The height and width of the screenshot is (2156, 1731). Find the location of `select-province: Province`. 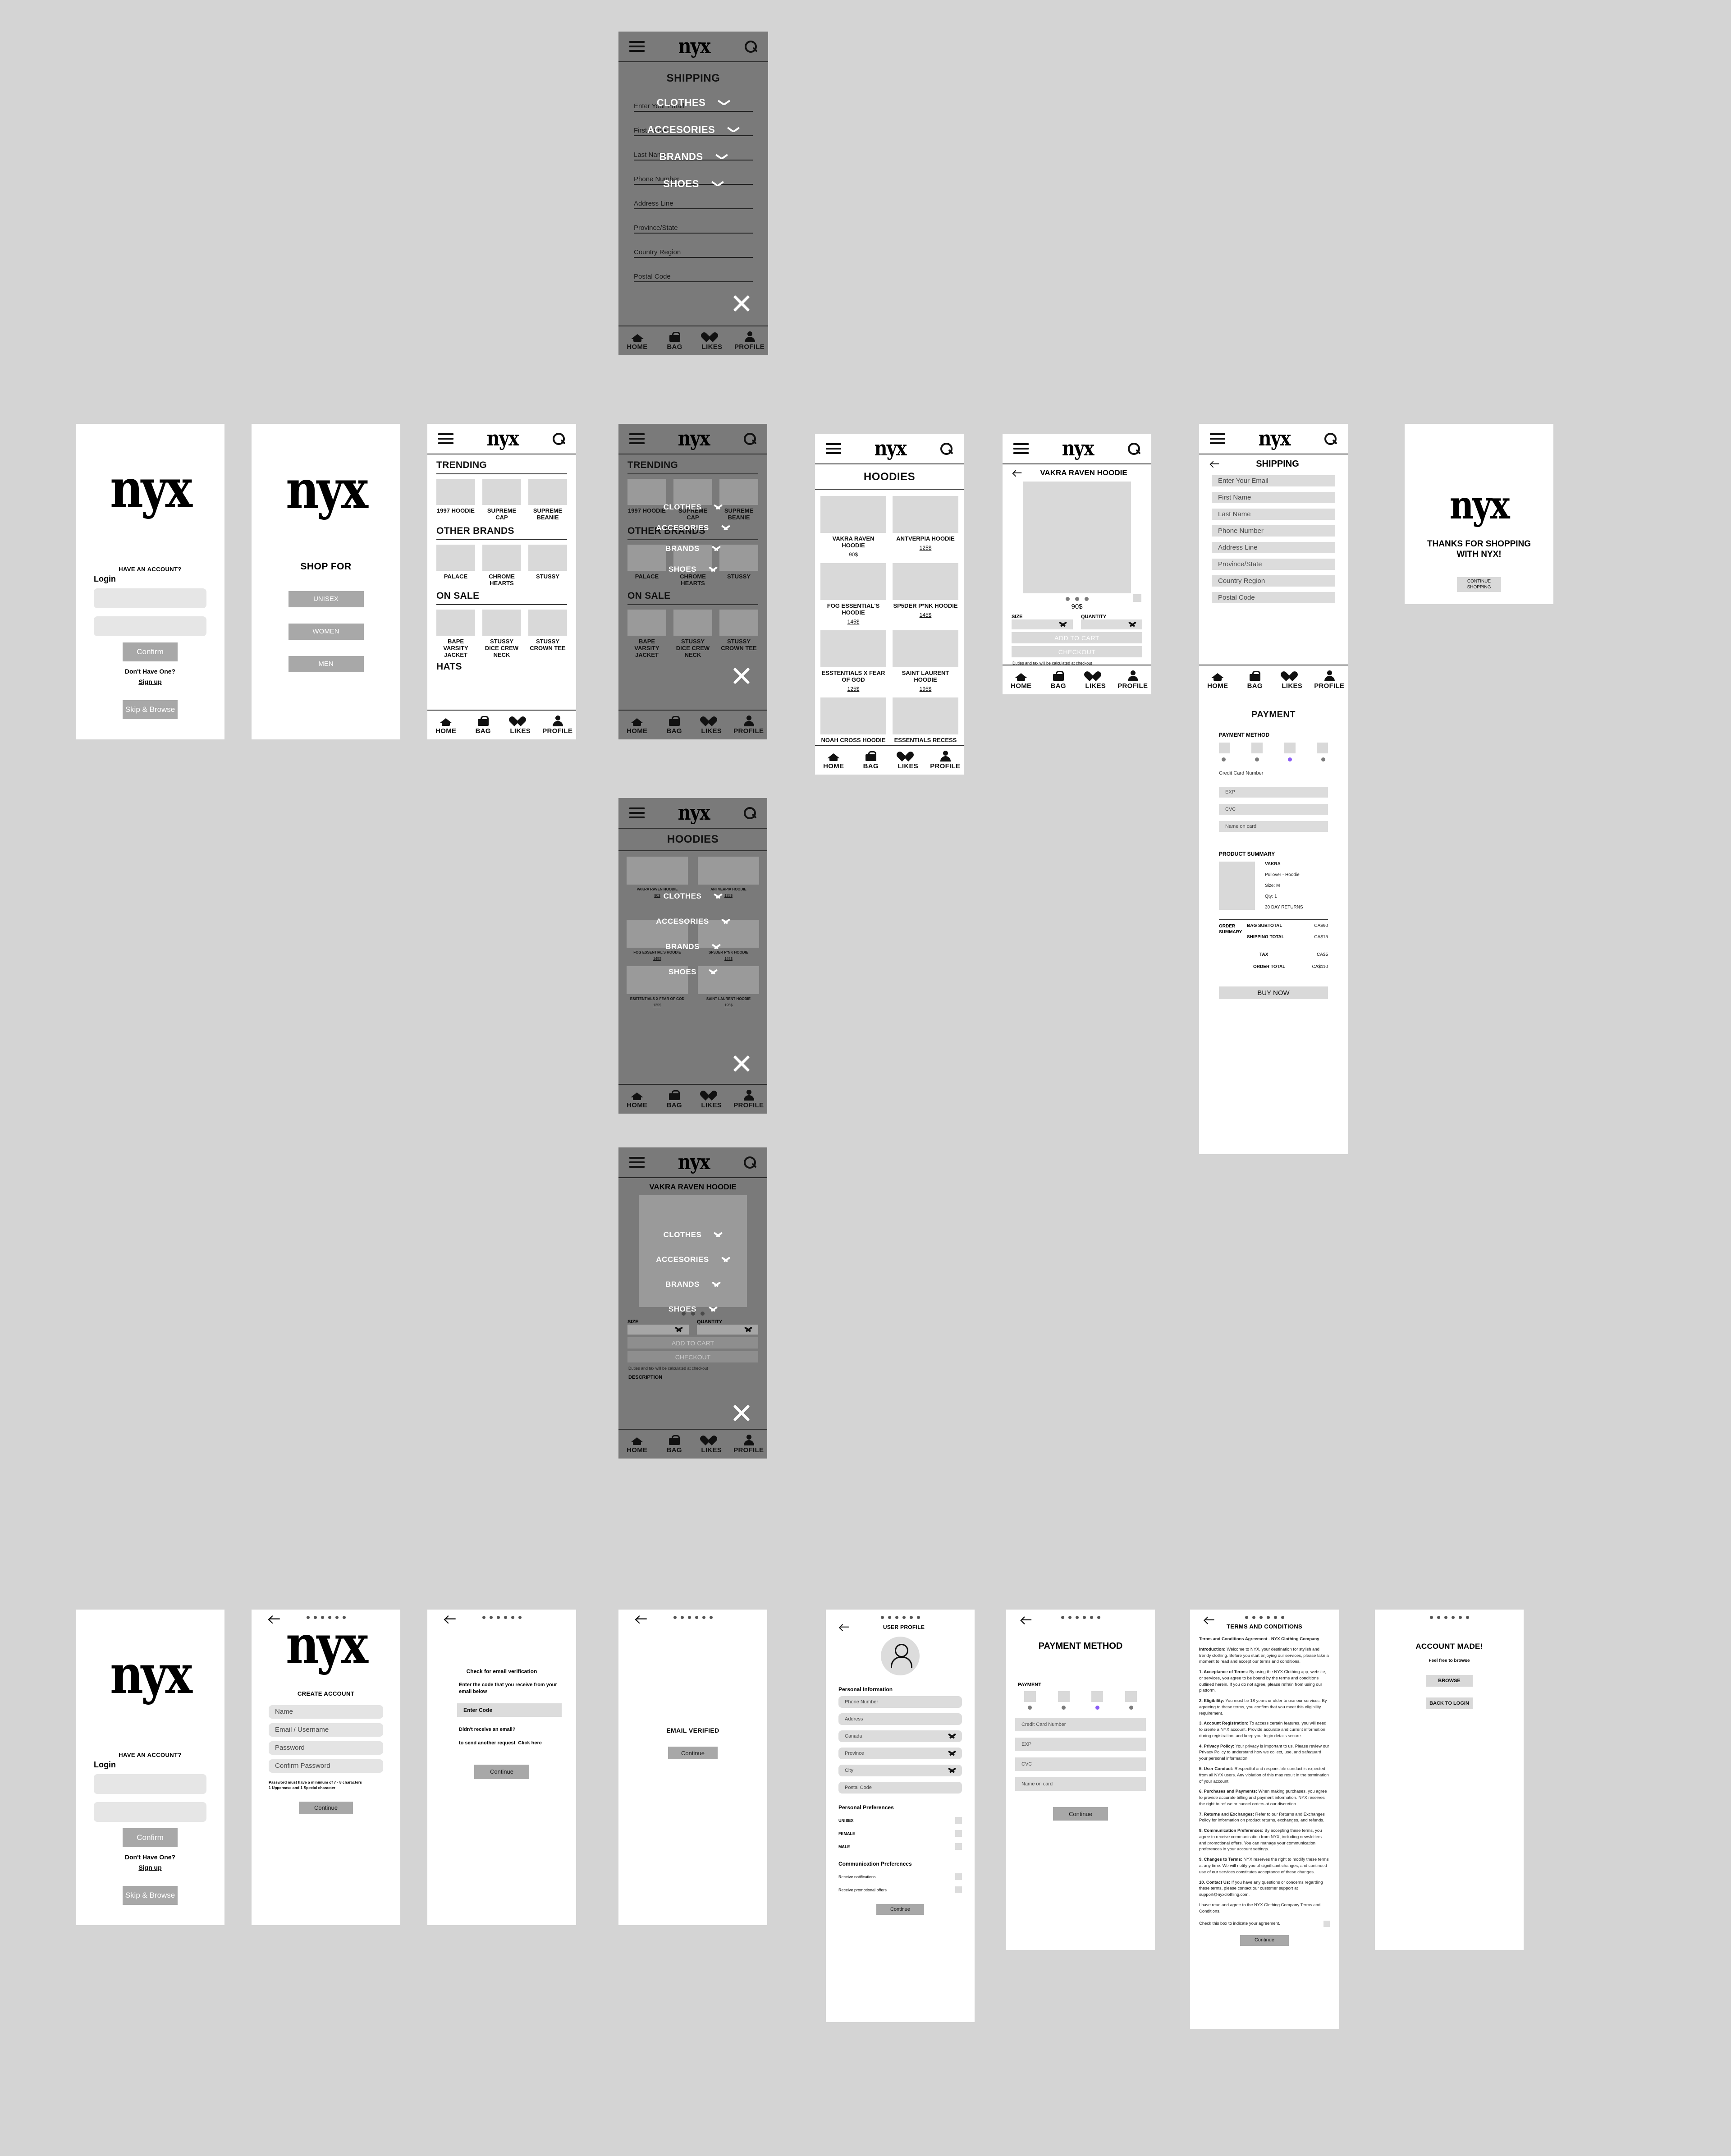

select-province: Province is located at coordinates (900, 1753).